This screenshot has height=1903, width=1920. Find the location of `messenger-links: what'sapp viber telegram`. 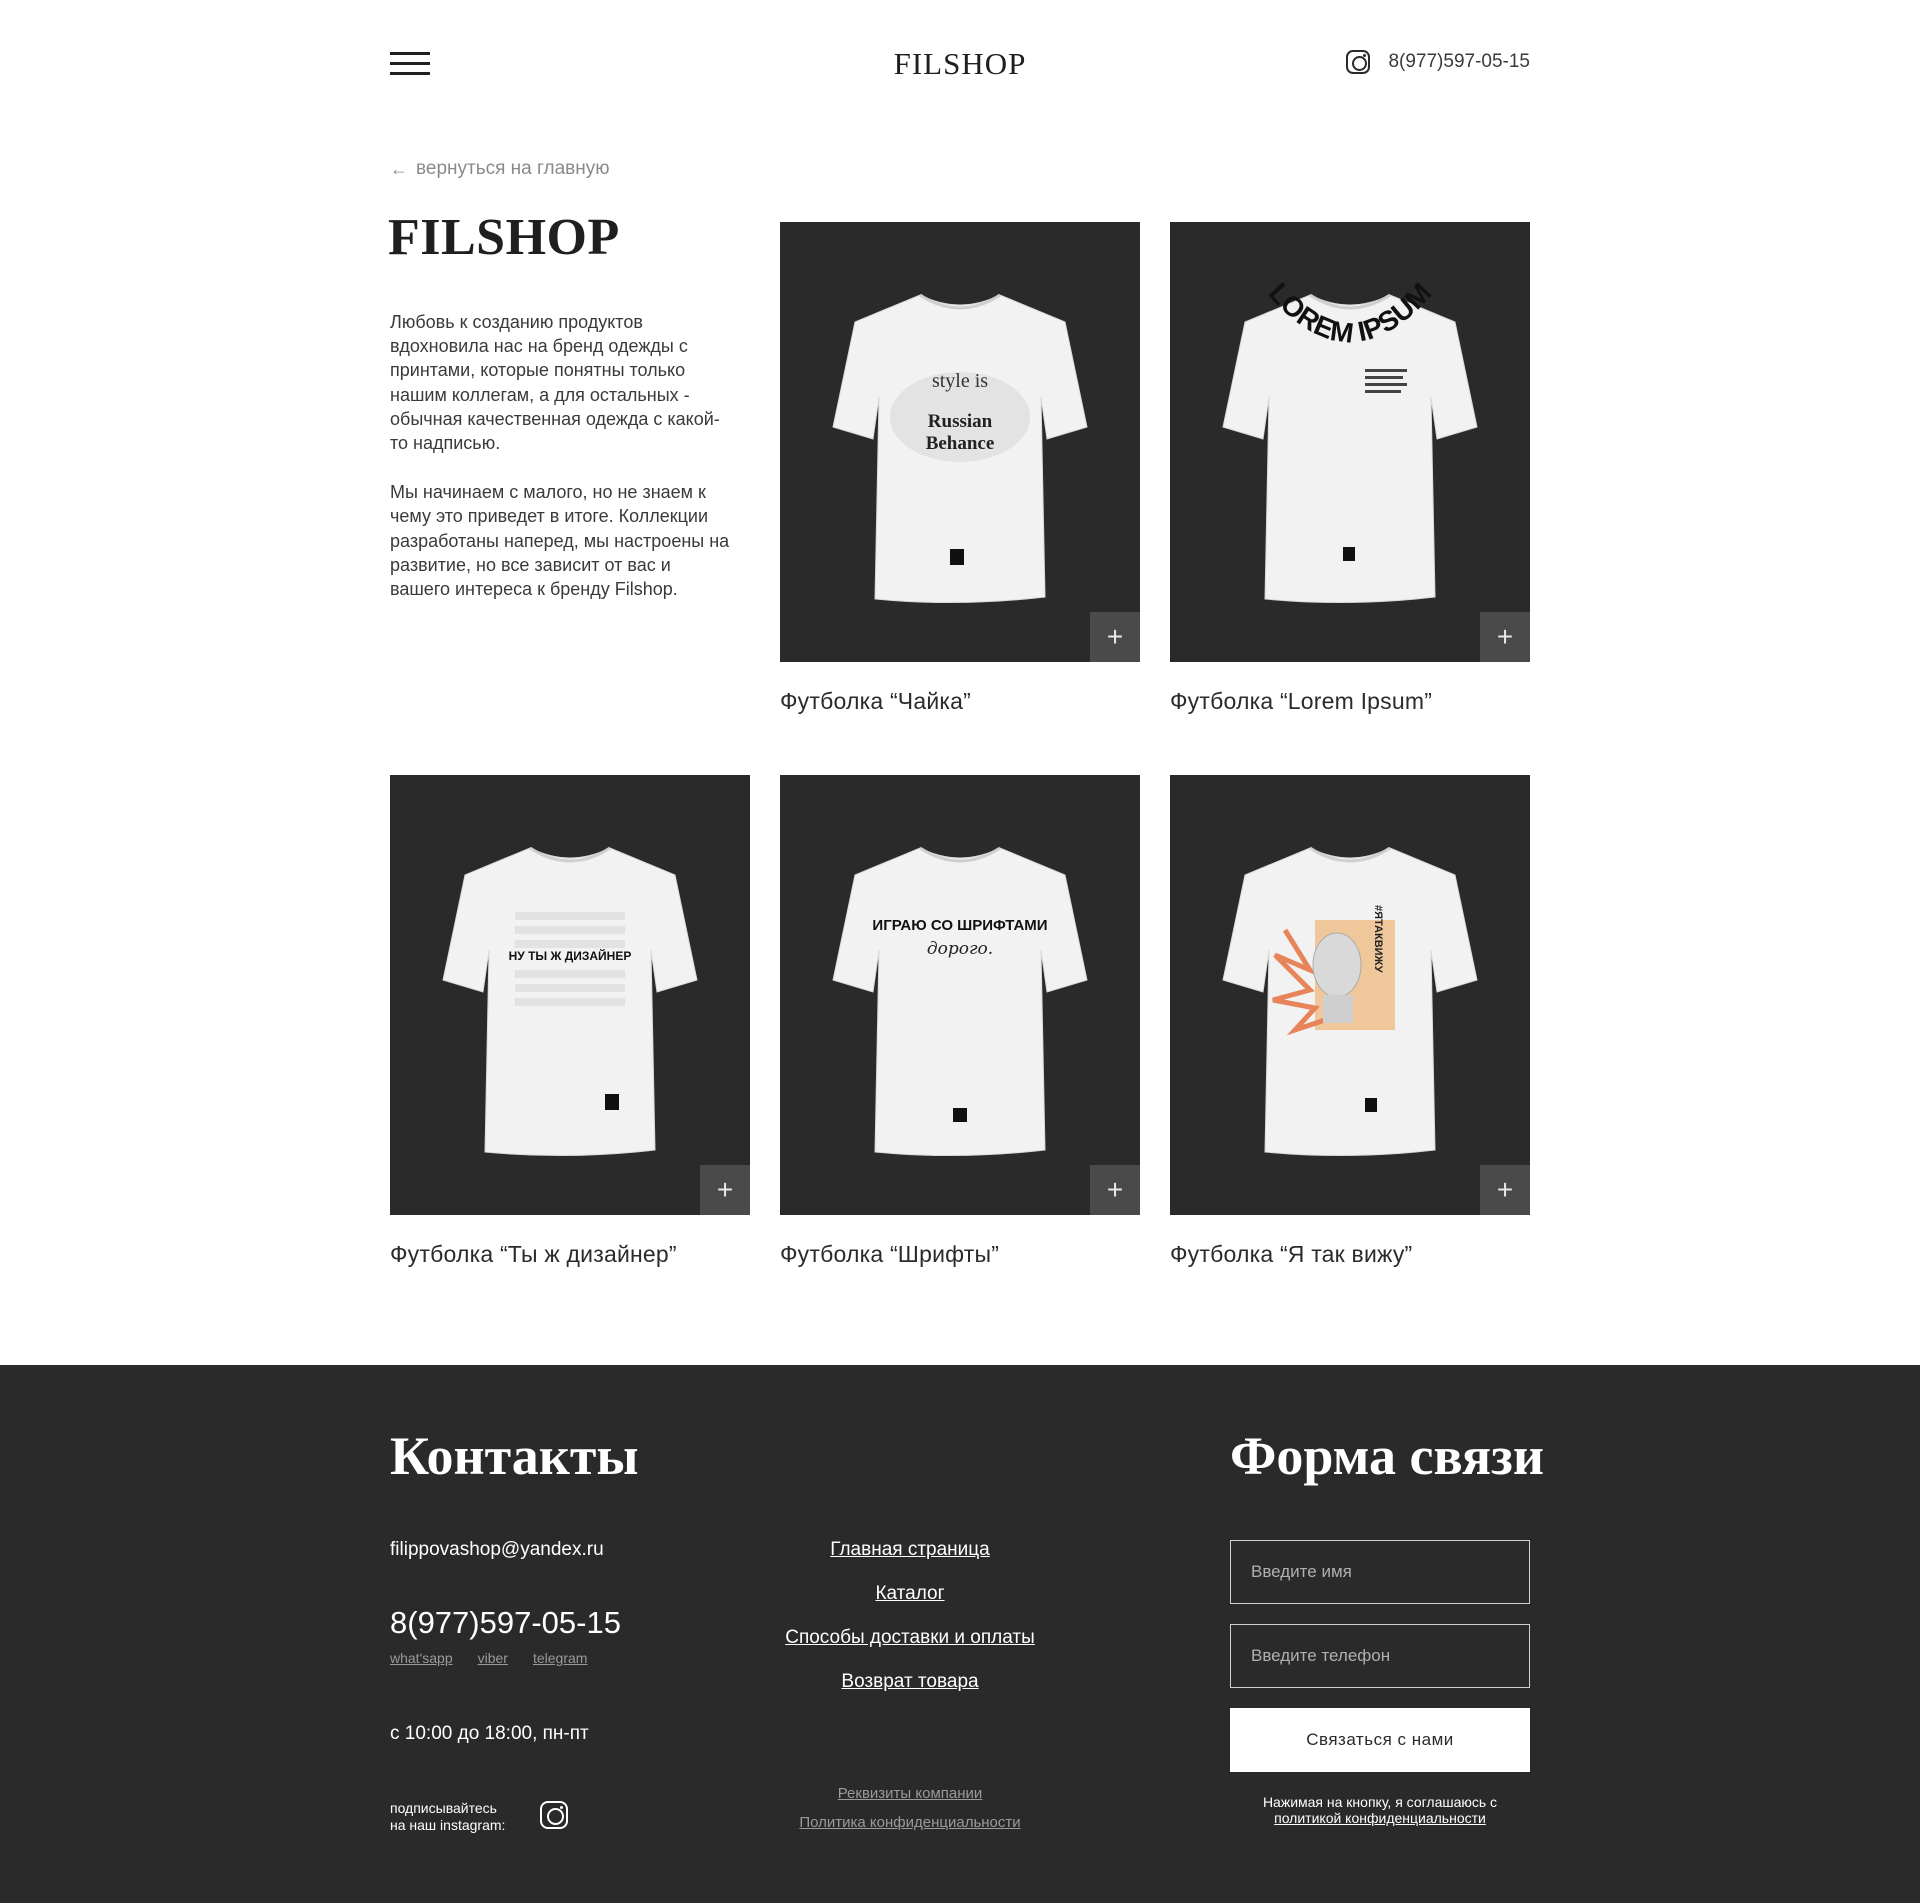

messenger-links: what'sapp viber telegram is located at coordinates (488, 1658).